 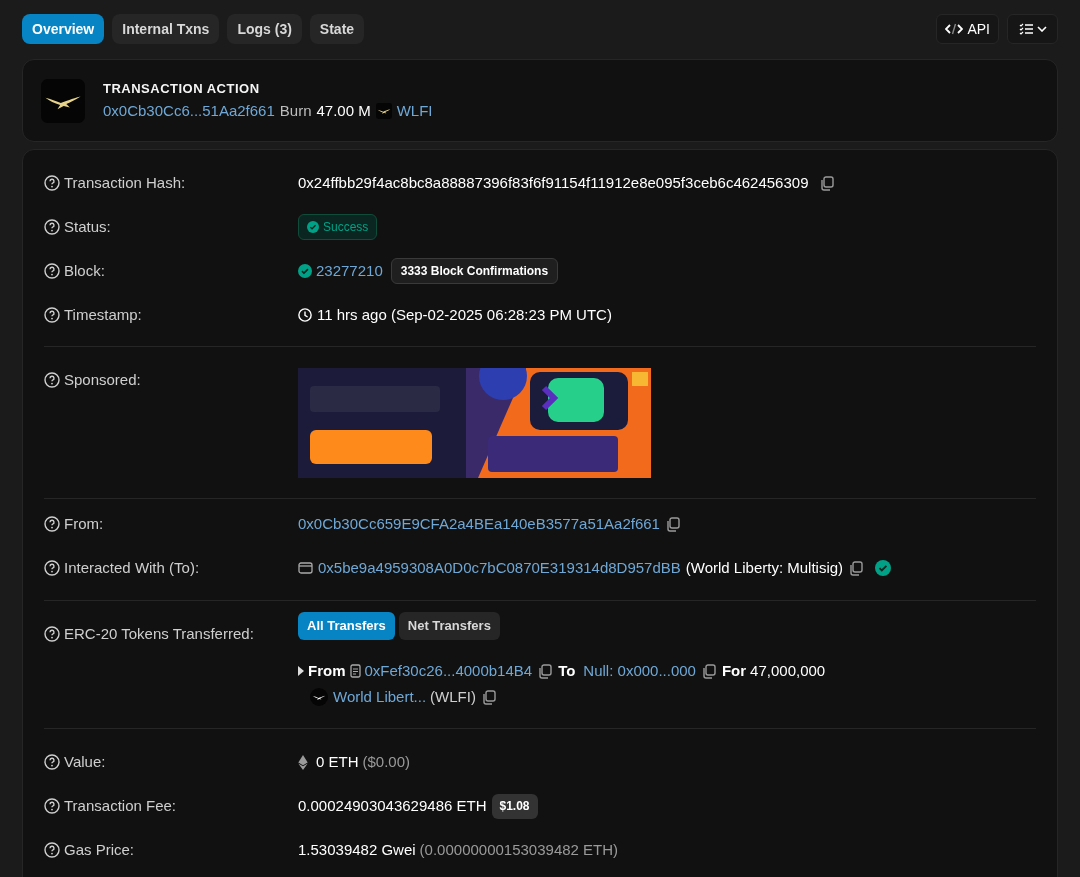 What do you see at coordinates (553, 182) in the screenshot?
I see `transaction-hash: 0x24ffbb29f4ac8bc8a88887396f83f6f91154f11912e8e095f3ceb6c462456309` at bounding box center [553, 182].